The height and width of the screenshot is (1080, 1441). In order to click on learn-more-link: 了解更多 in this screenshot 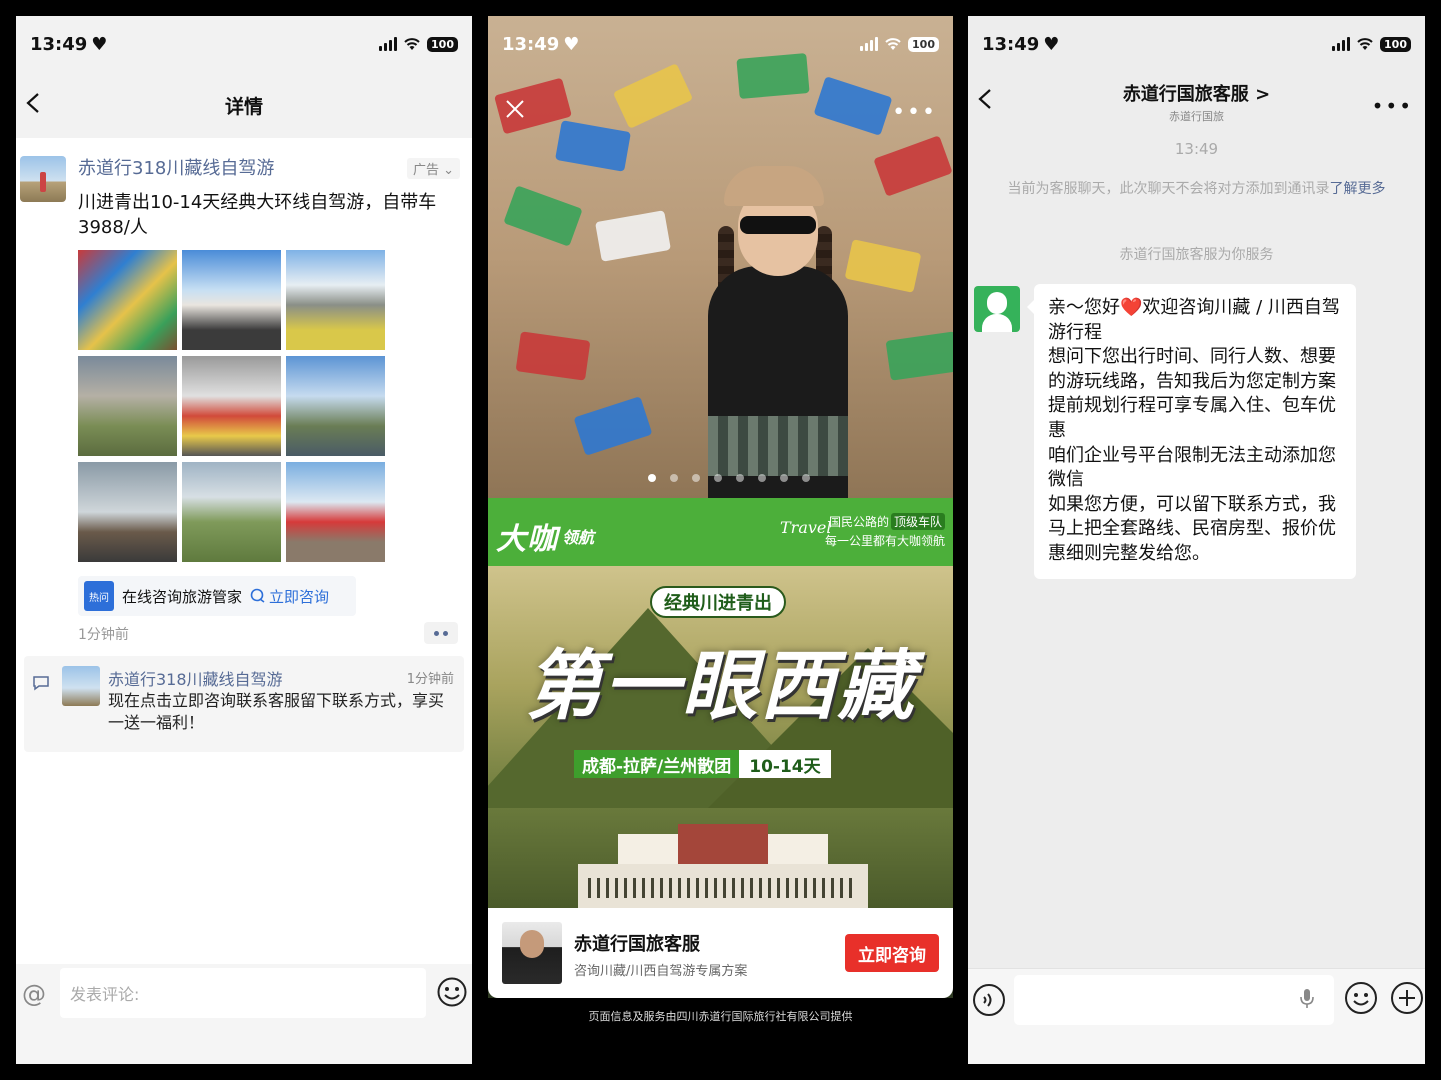, I will do `click(1358, 189)`.